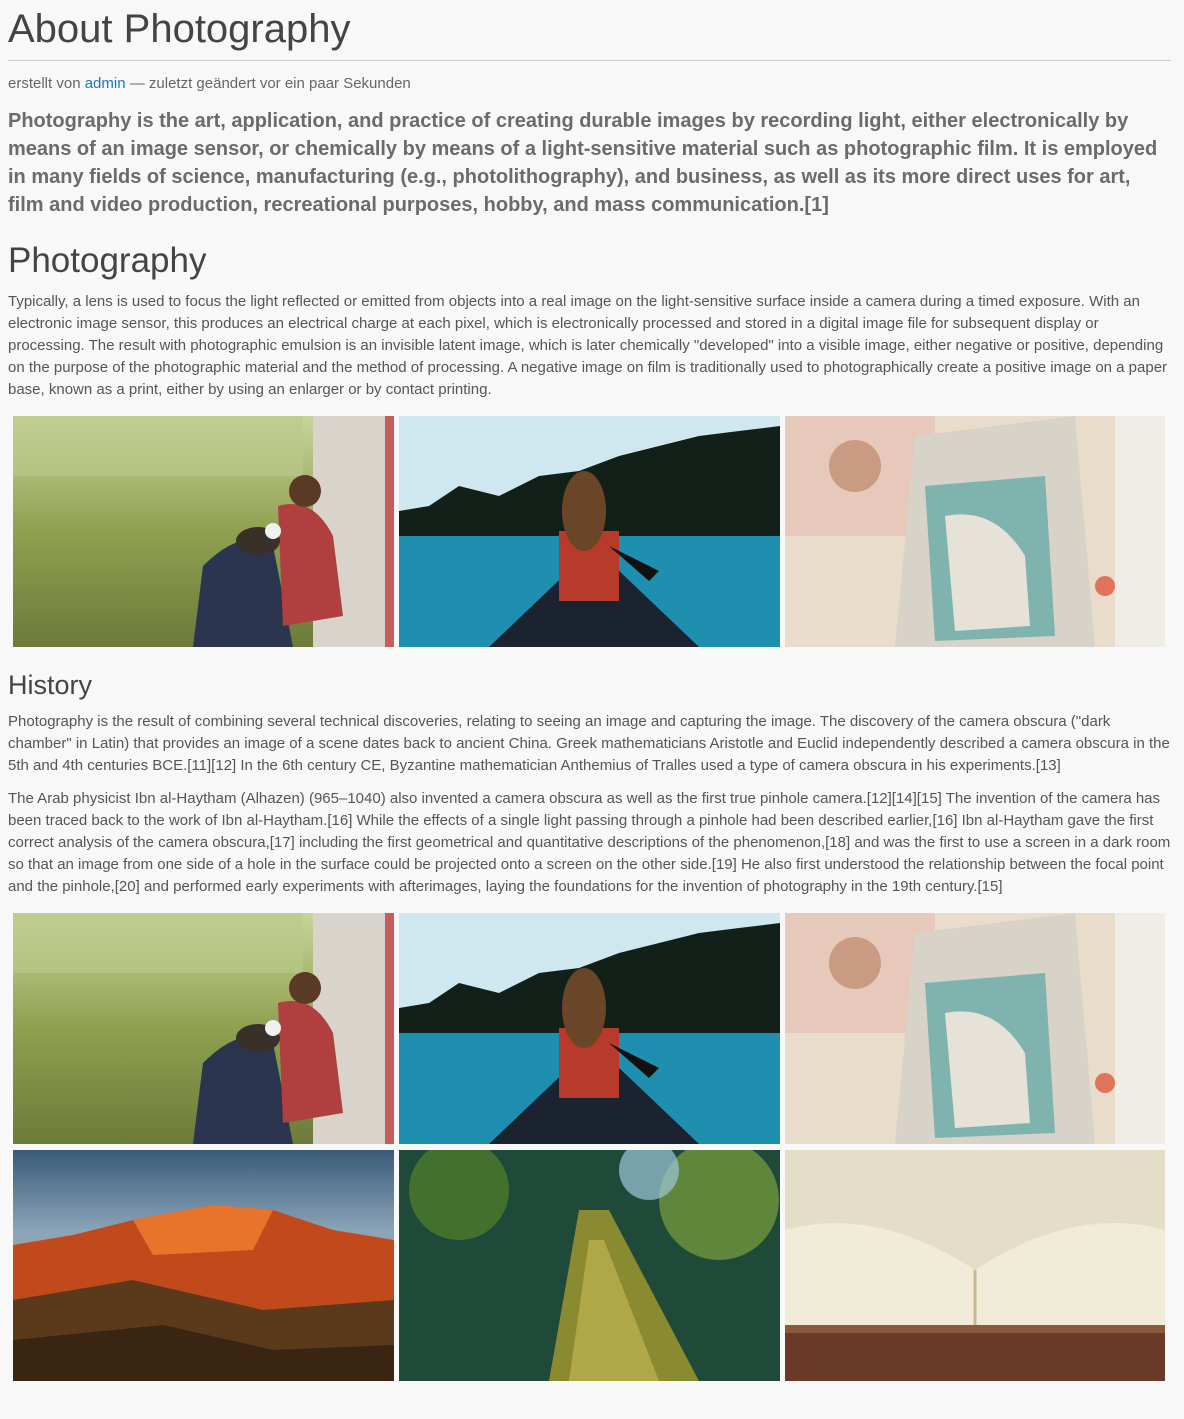  Describe the element at coordinates (975, 1265) in the screenshot. I see `image-open-book` at that location.